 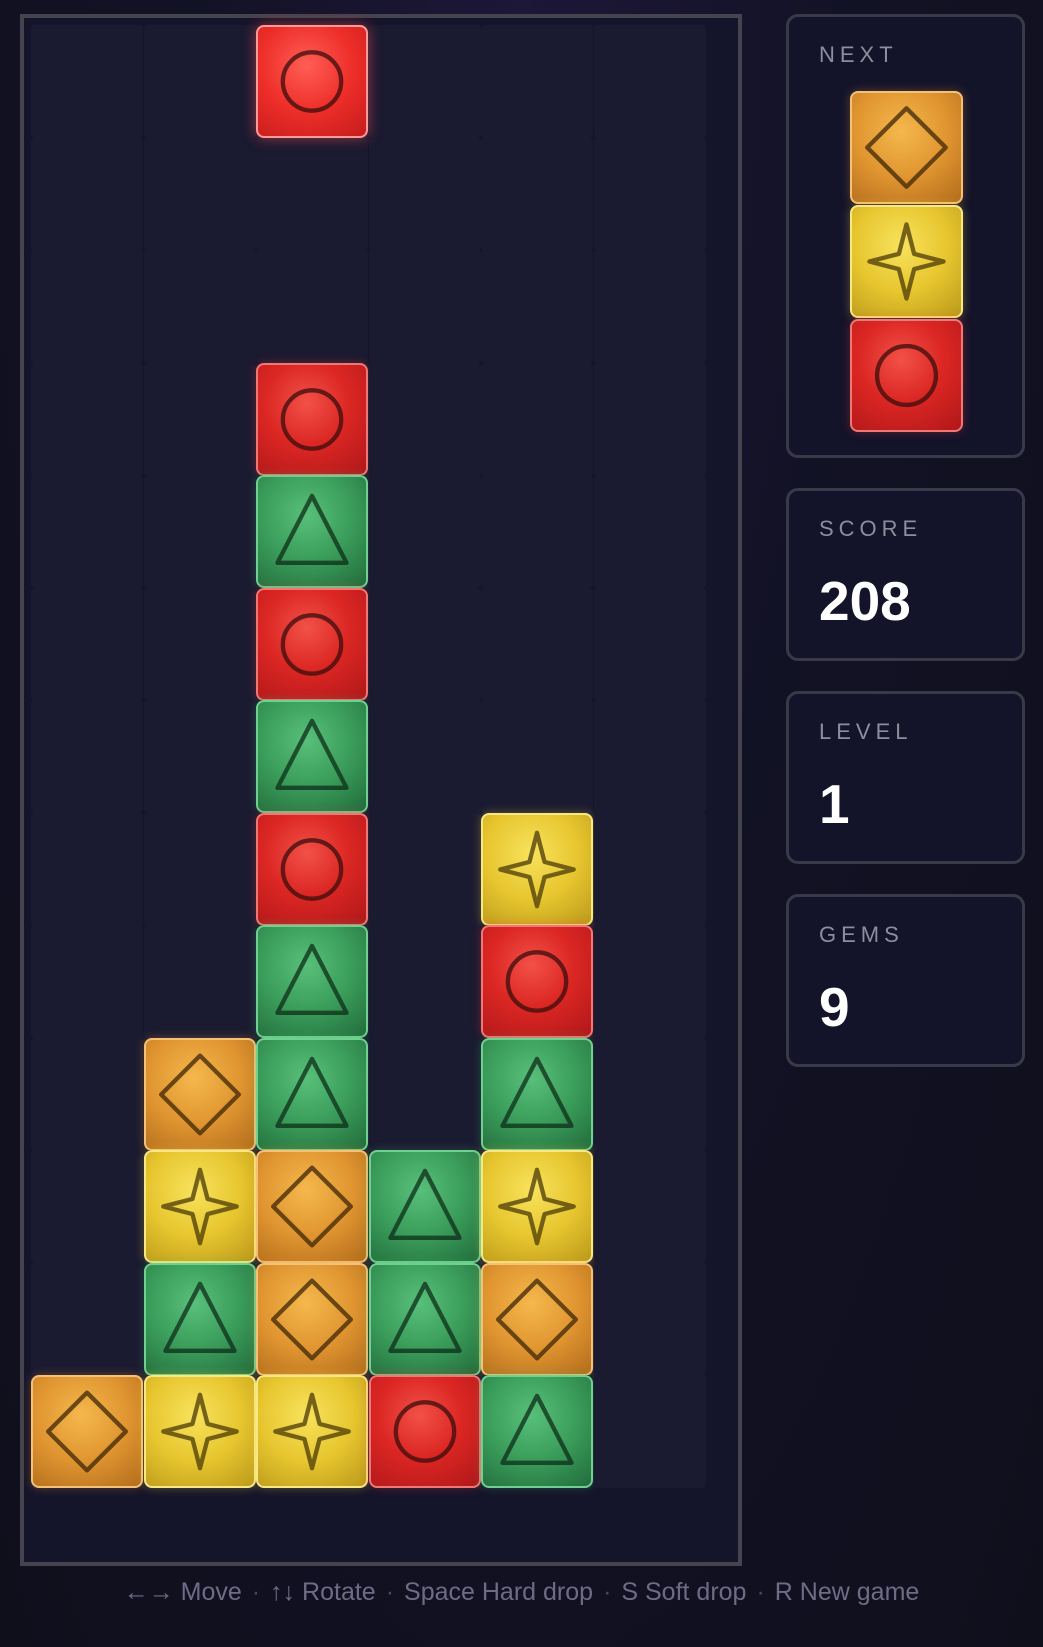 What do you see at coordinates (182, 1592) in the screenshot?
I see `help-move: ←→ Move` at bounding box center [182, 1592].